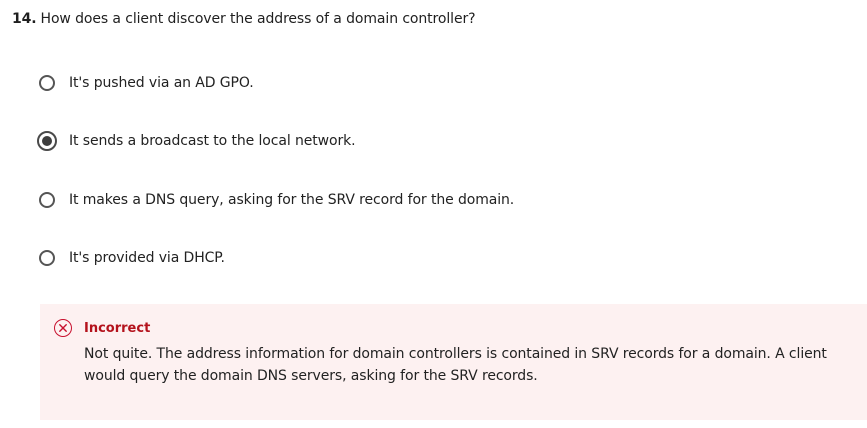  What do you see at coordinates (161, 83) in the screenshot?
I see `answer-option-label: It's pushed via an AD GPO.` at bounding box center [161, 83].